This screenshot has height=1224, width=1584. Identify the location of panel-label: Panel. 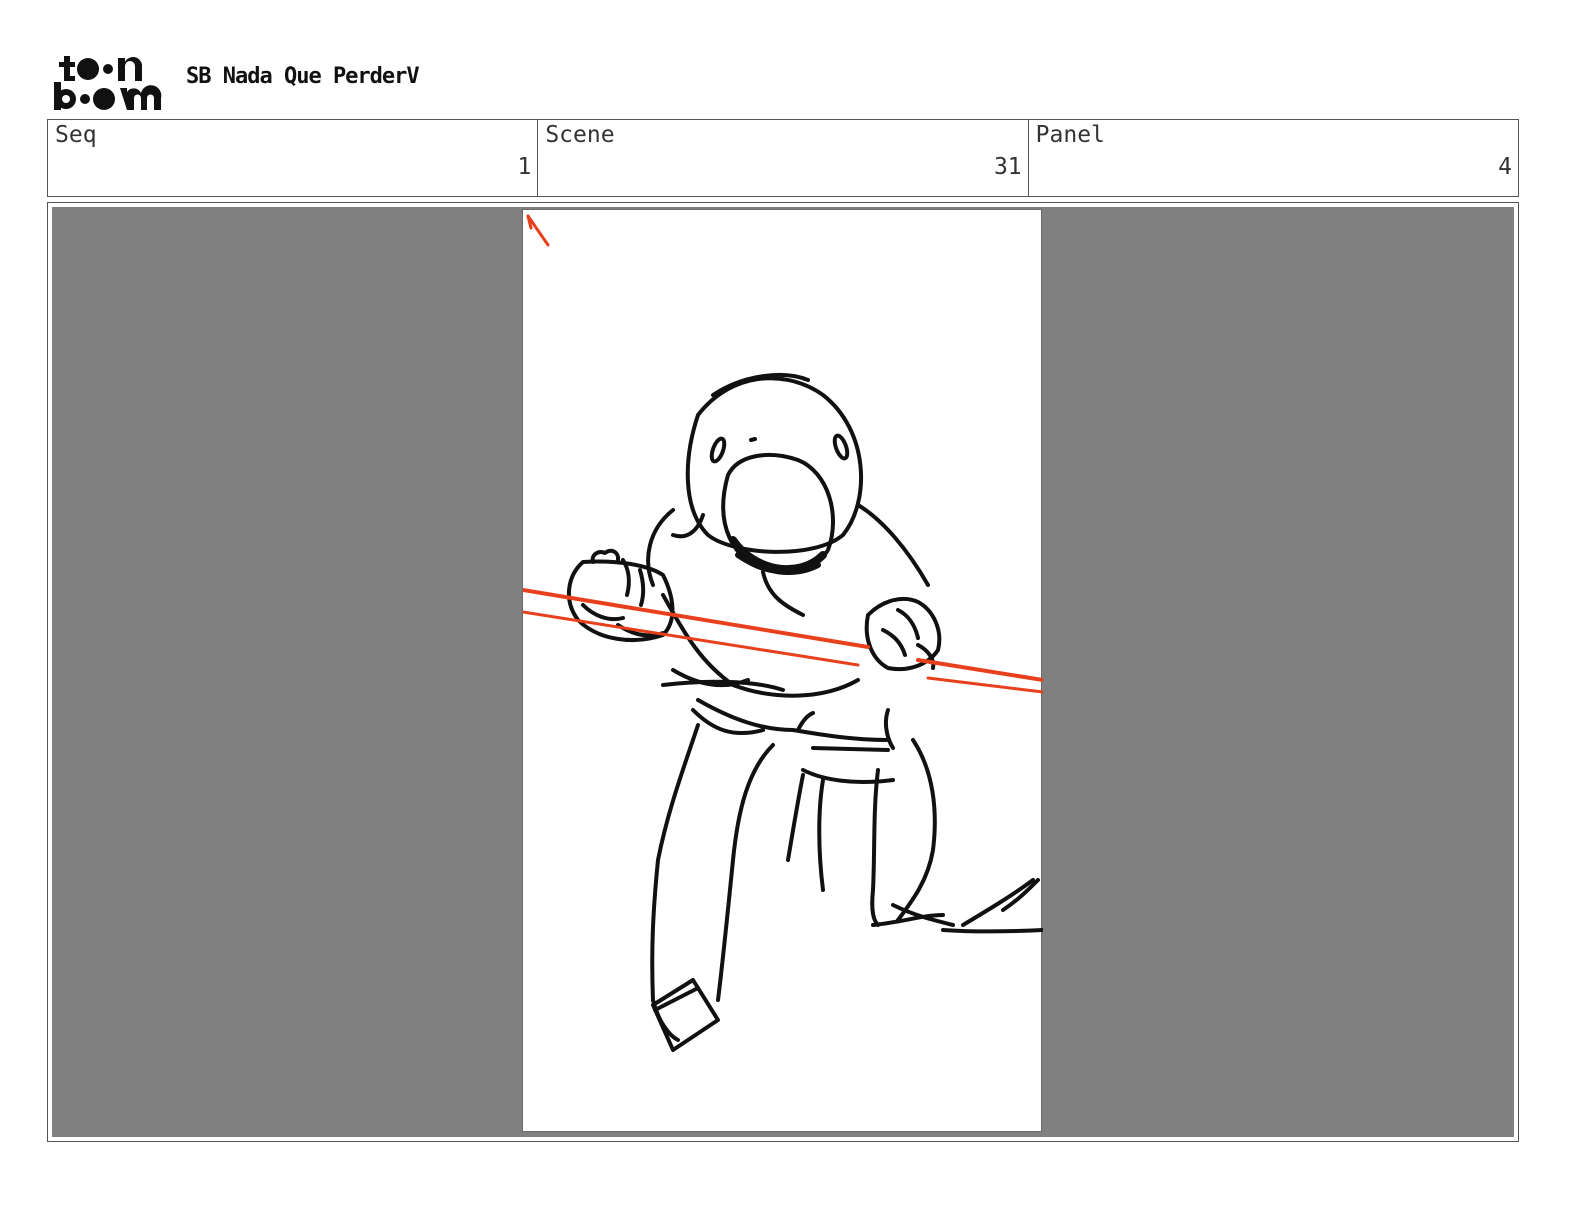
(1070, 135).